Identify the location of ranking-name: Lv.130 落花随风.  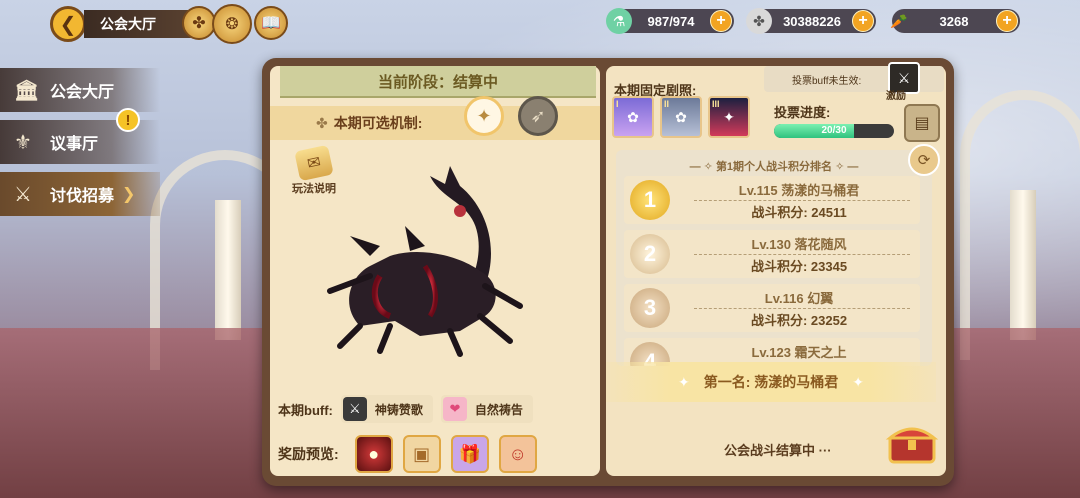
(799, 244).